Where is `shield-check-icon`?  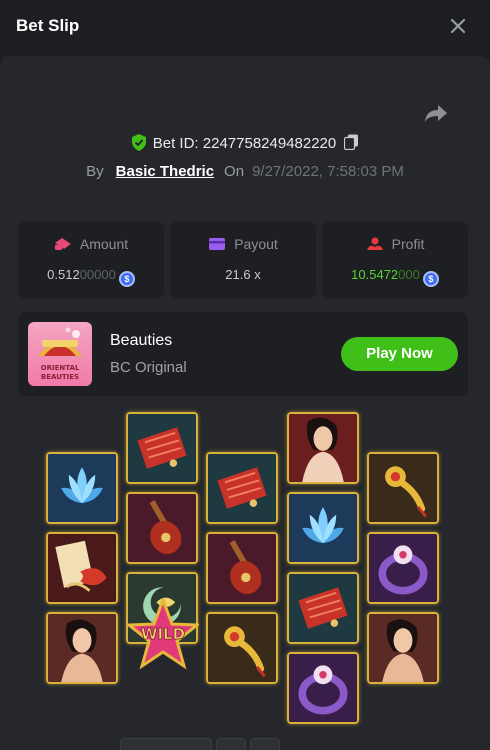
shield-check-icon is located at coordinates (139, 142).